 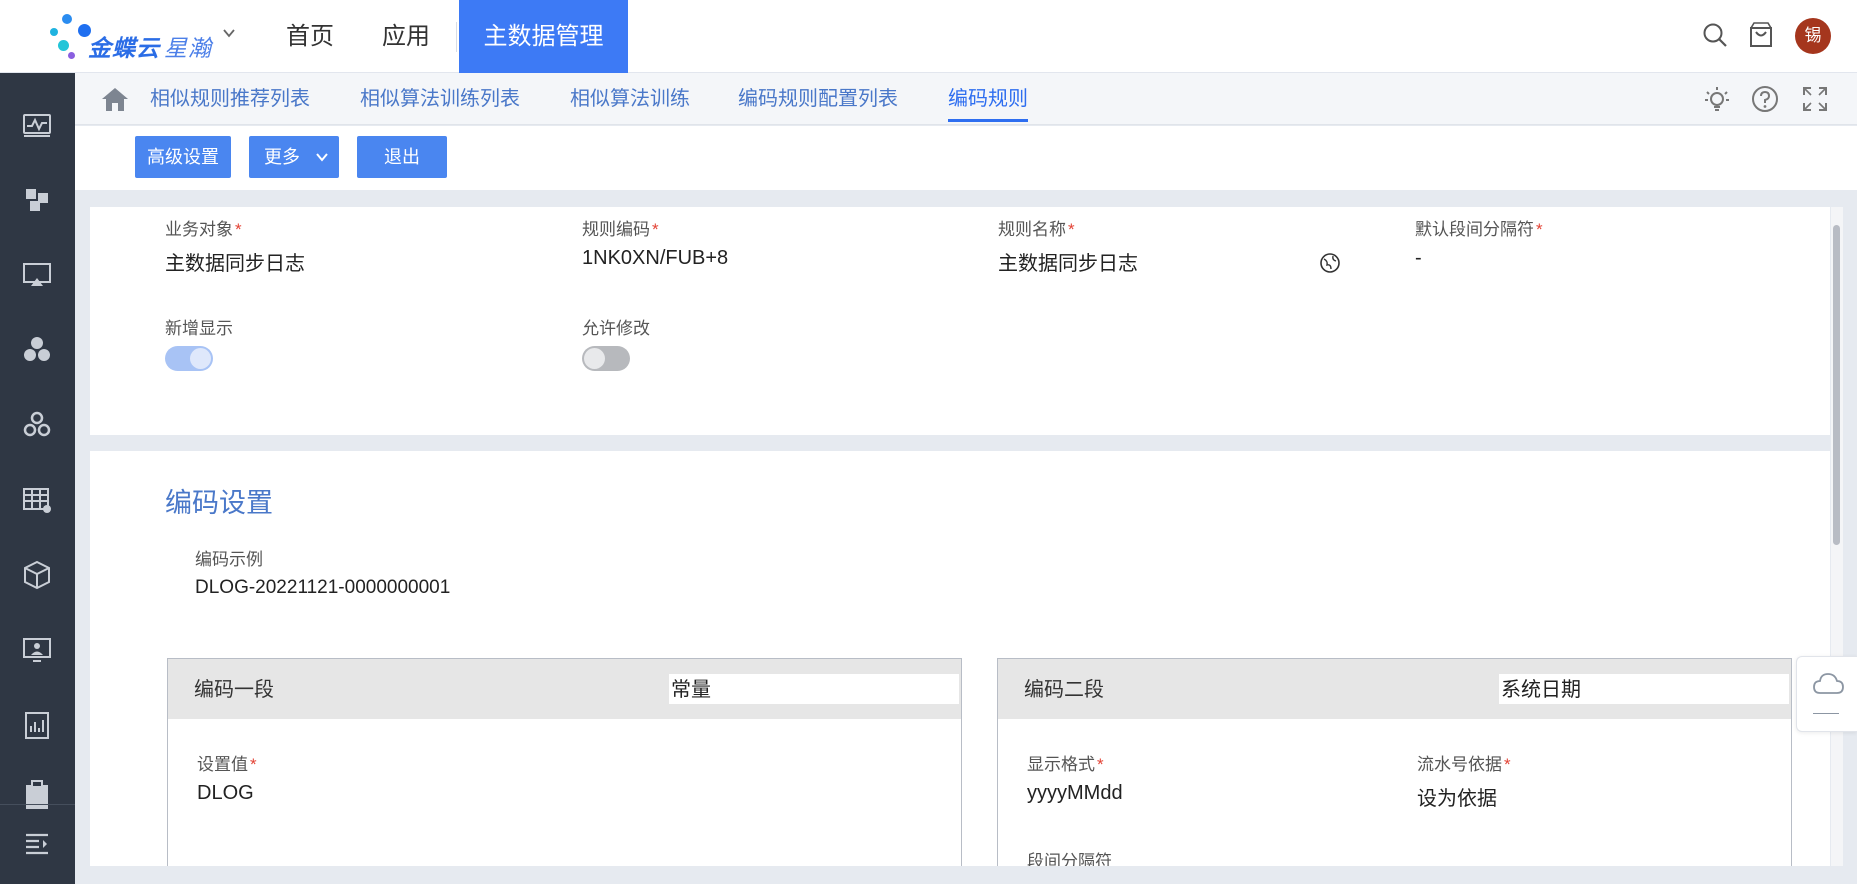 I want to click on table-icon, so click(x=37, y=500).